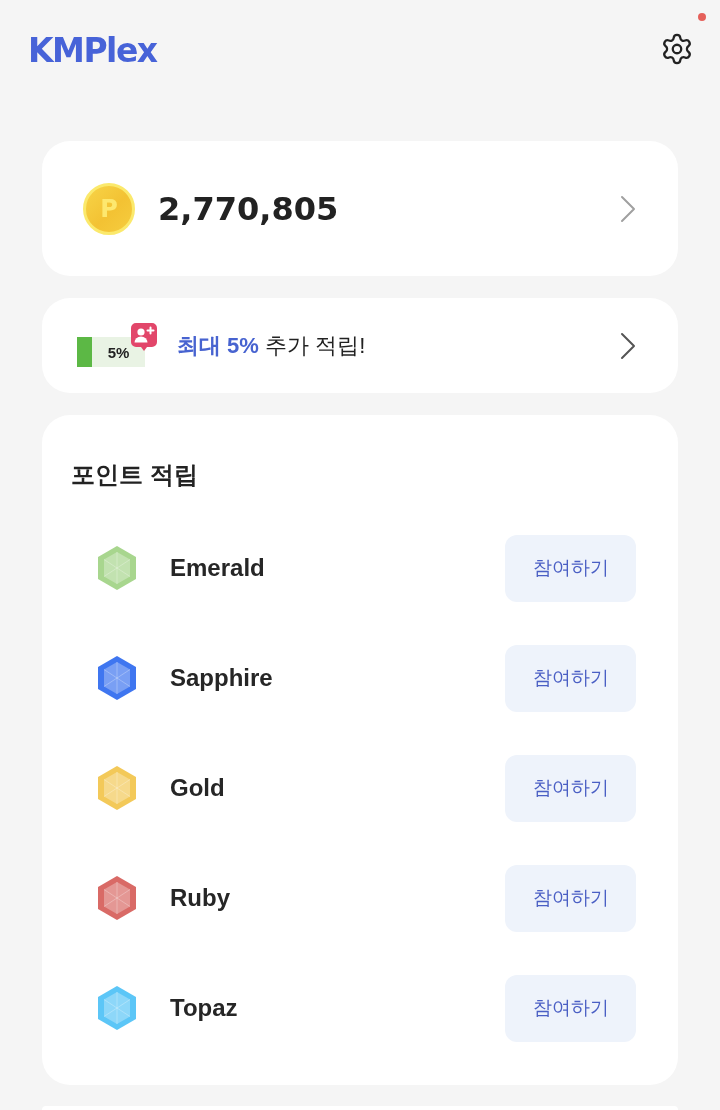  What do you see at coordinates (111, 352) in the screenshot?
I see `coupon-ticket: 5%` at bounding box center [111, 352].